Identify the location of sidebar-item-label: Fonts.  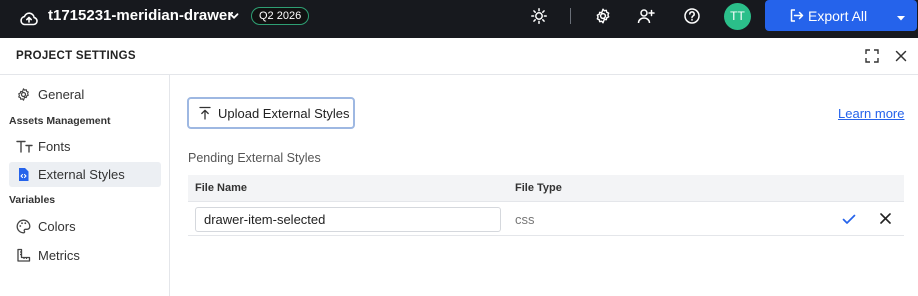
(54, 146).